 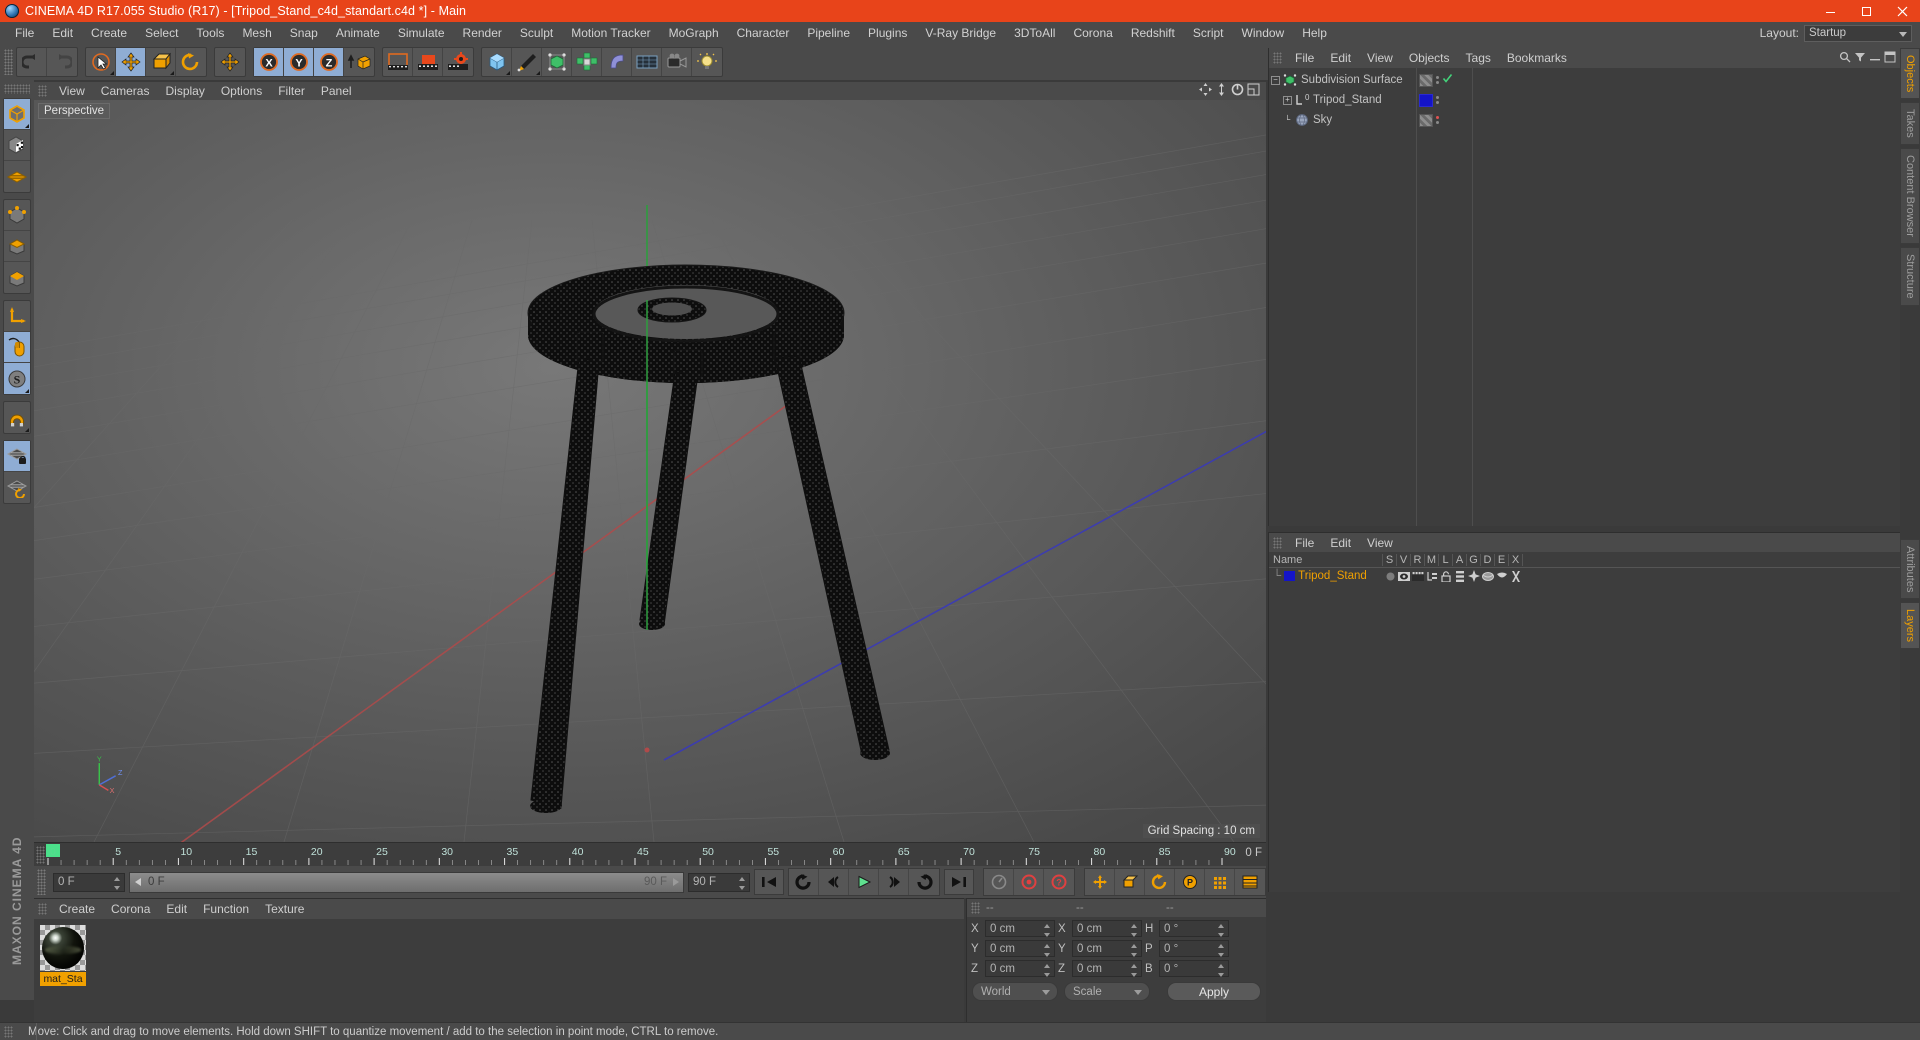 I want to click on minimize-icon, so click(x=1830, y=11).